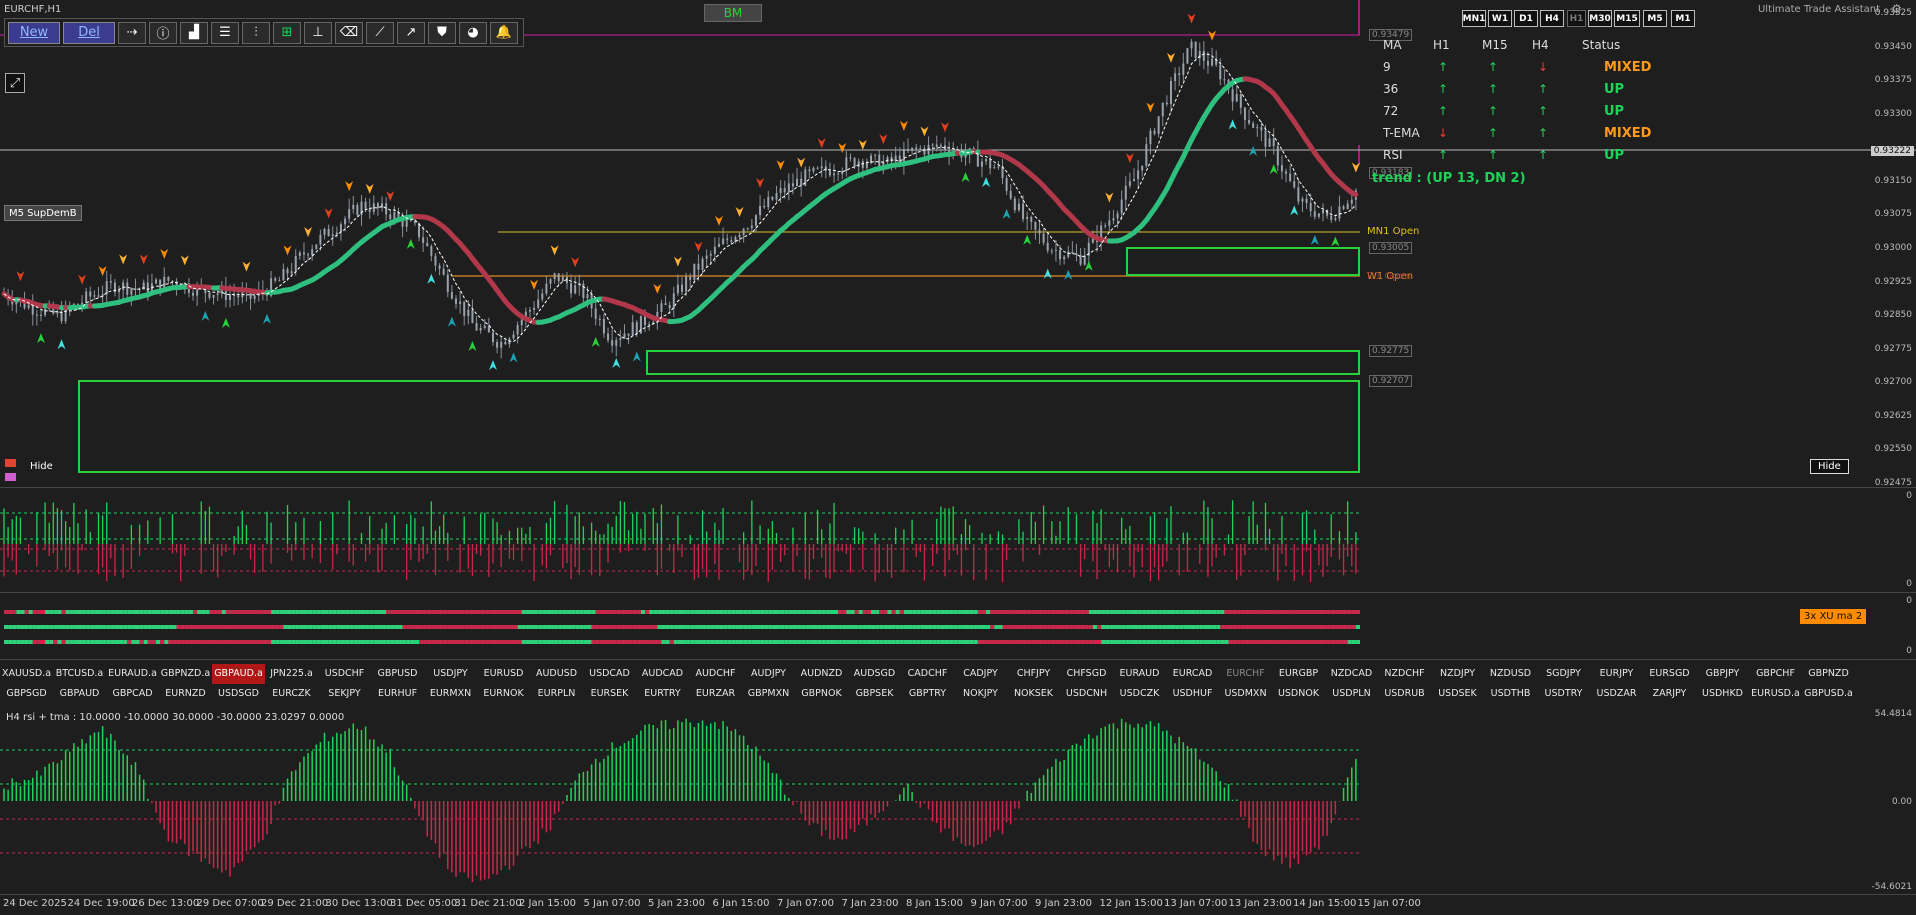 The image size is (1916, 915). I want to click on symbol-button: AUDCAD, so click(662, 674).